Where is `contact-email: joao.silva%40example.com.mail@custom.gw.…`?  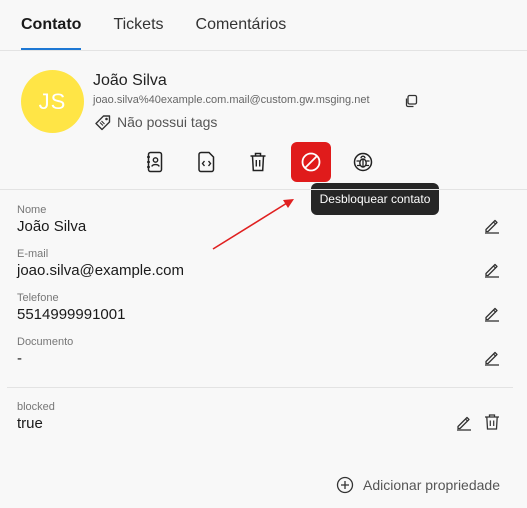 contact-email: joao.silva%40example.com.mail@custom.gw.… is located at coordinates (231, 100).